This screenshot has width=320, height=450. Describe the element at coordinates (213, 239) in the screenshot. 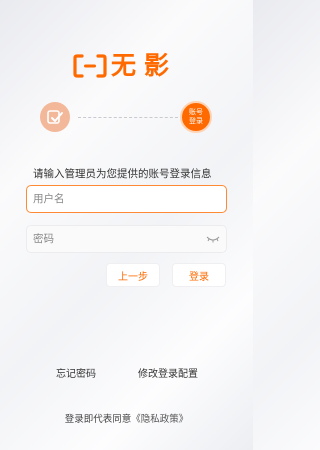

I see `eye-closed-icon` at that location.